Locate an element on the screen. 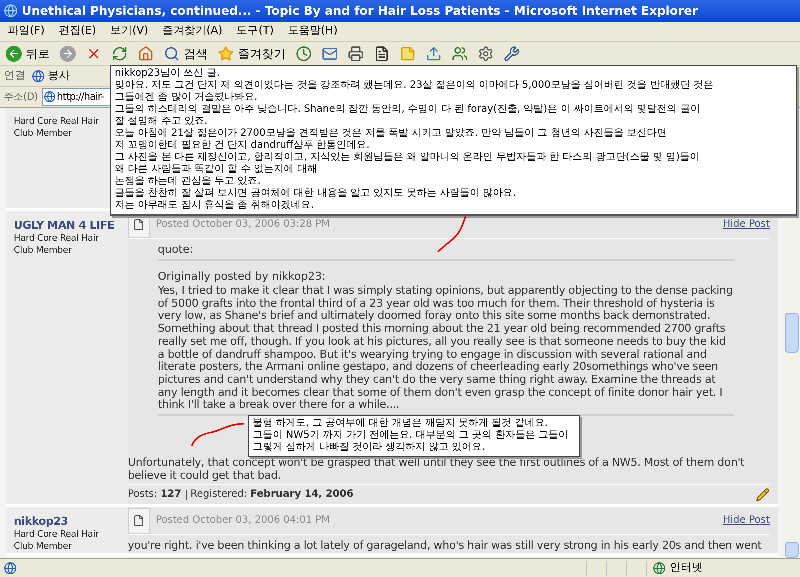 This screenshot has height=577, width=800. author-name: UGLY MAN 4 LIFE is located at coordinates (70, 226).